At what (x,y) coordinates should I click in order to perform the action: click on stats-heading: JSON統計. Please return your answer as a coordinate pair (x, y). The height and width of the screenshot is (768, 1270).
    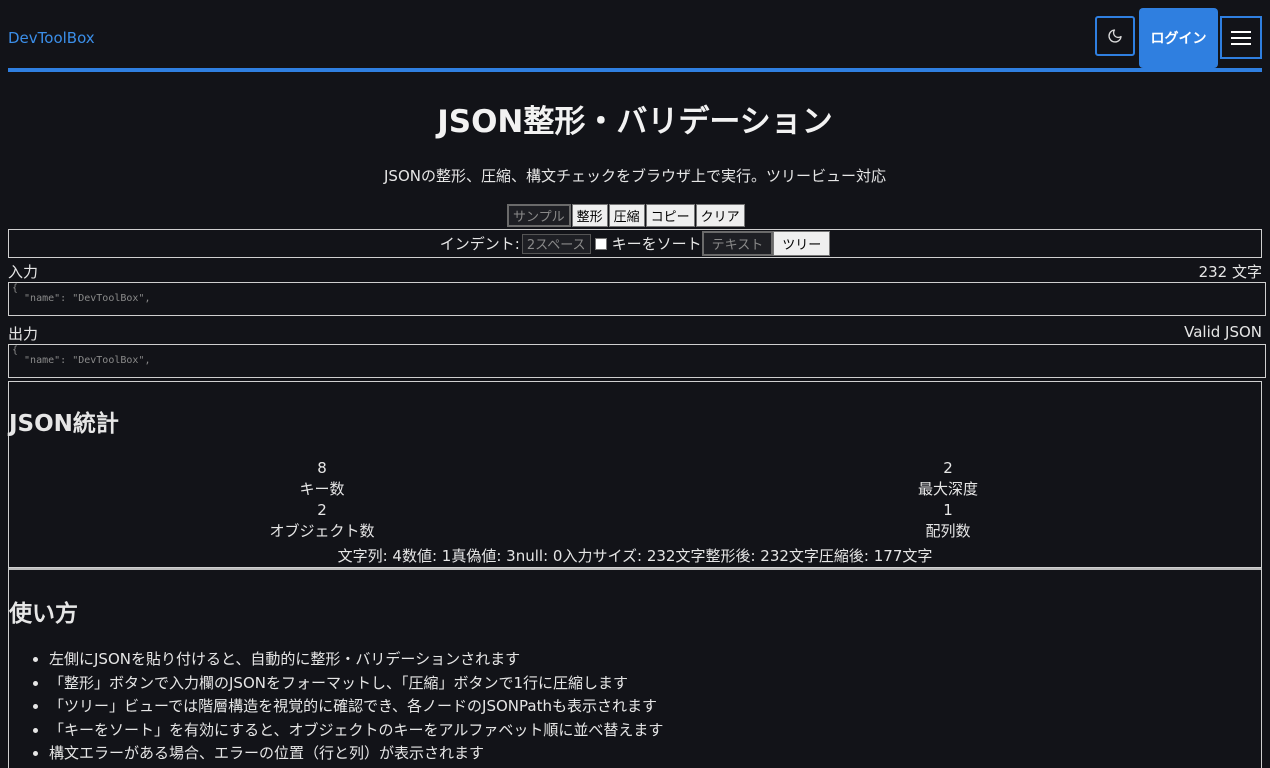
    Looking at the image, I should click on (64, 424).